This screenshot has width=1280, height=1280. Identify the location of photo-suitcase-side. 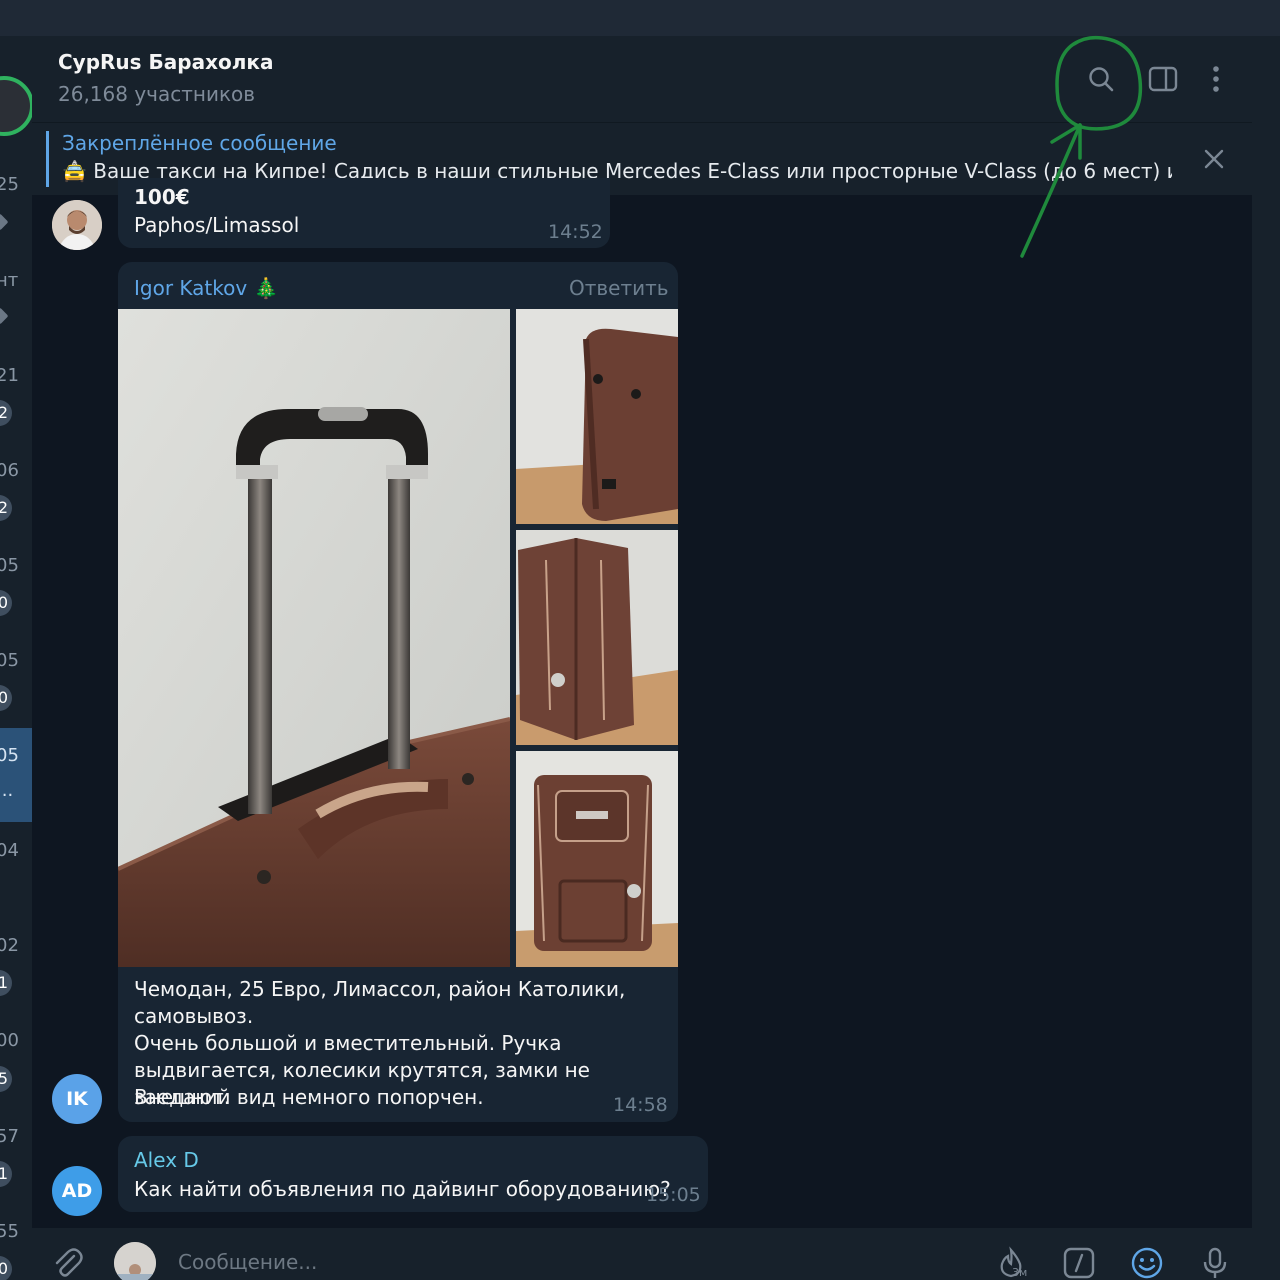
(597, 416).